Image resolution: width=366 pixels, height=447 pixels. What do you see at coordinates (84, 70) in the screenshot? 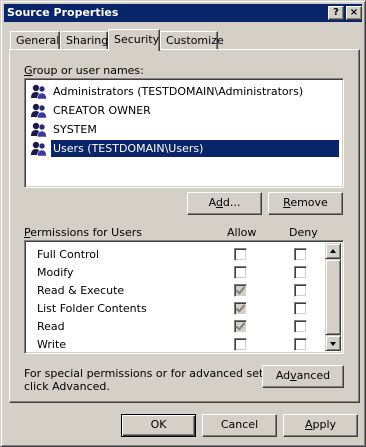
I see `group-list-label: Group or user names:` at bounding box center [84, 70].